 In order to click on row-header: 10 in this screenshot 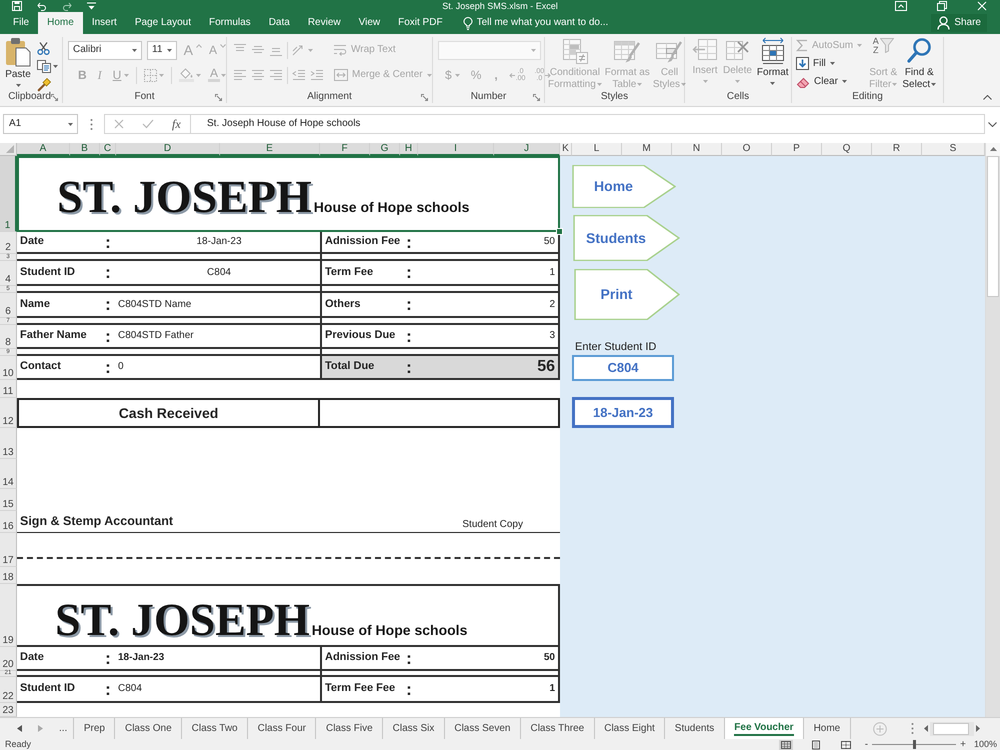, I will do `click(8, 368)`.